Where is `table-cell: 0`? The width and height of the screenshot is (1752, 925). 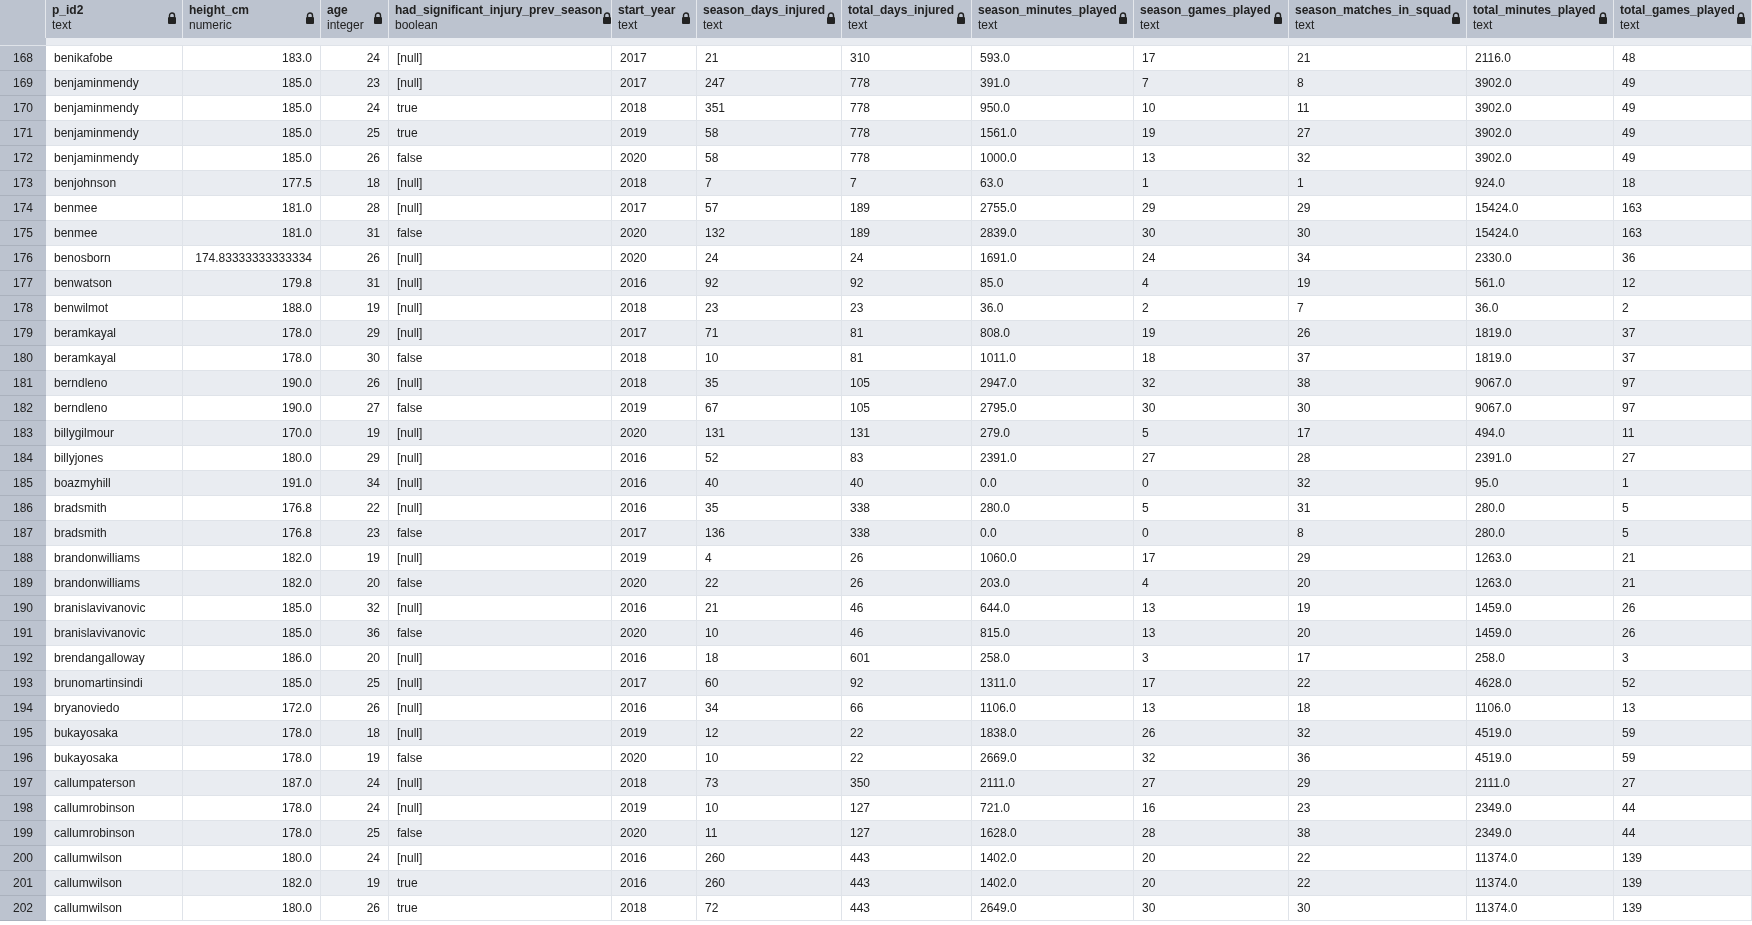 table-cell: 0 is located at coordinates (1211, 533).